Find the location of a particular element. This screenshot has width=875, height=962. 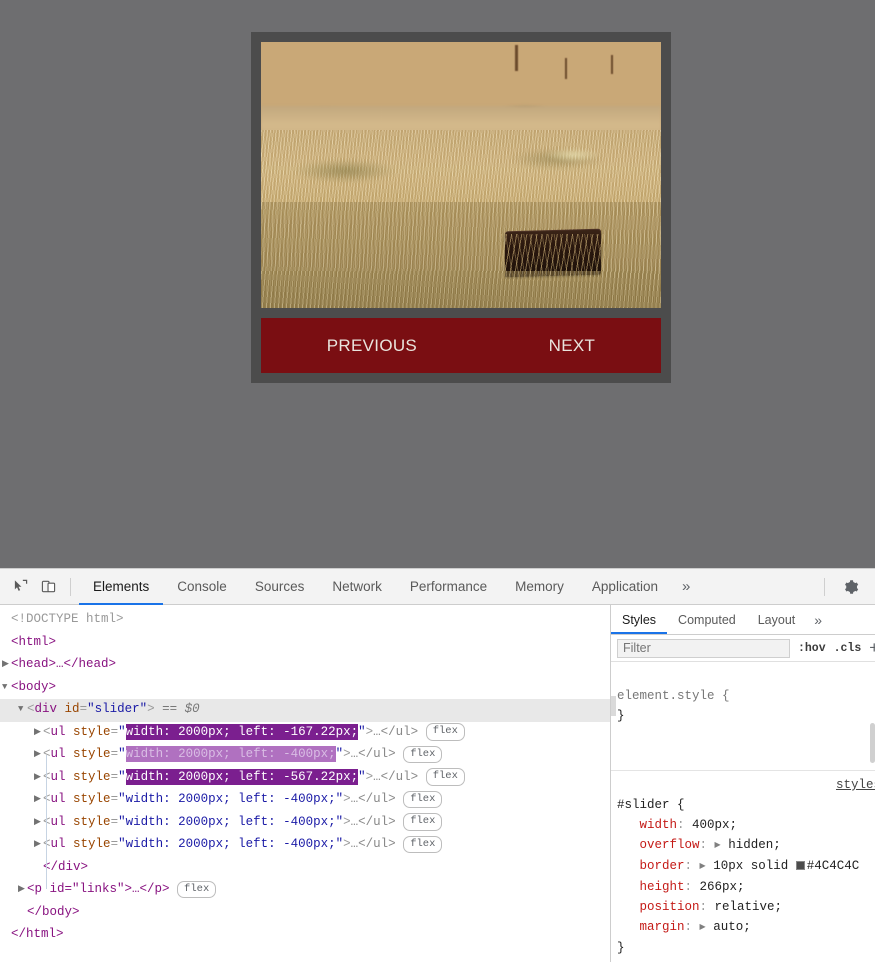

slider-nav: PREVIOUS NEXT is located at coordinates (461, 345).